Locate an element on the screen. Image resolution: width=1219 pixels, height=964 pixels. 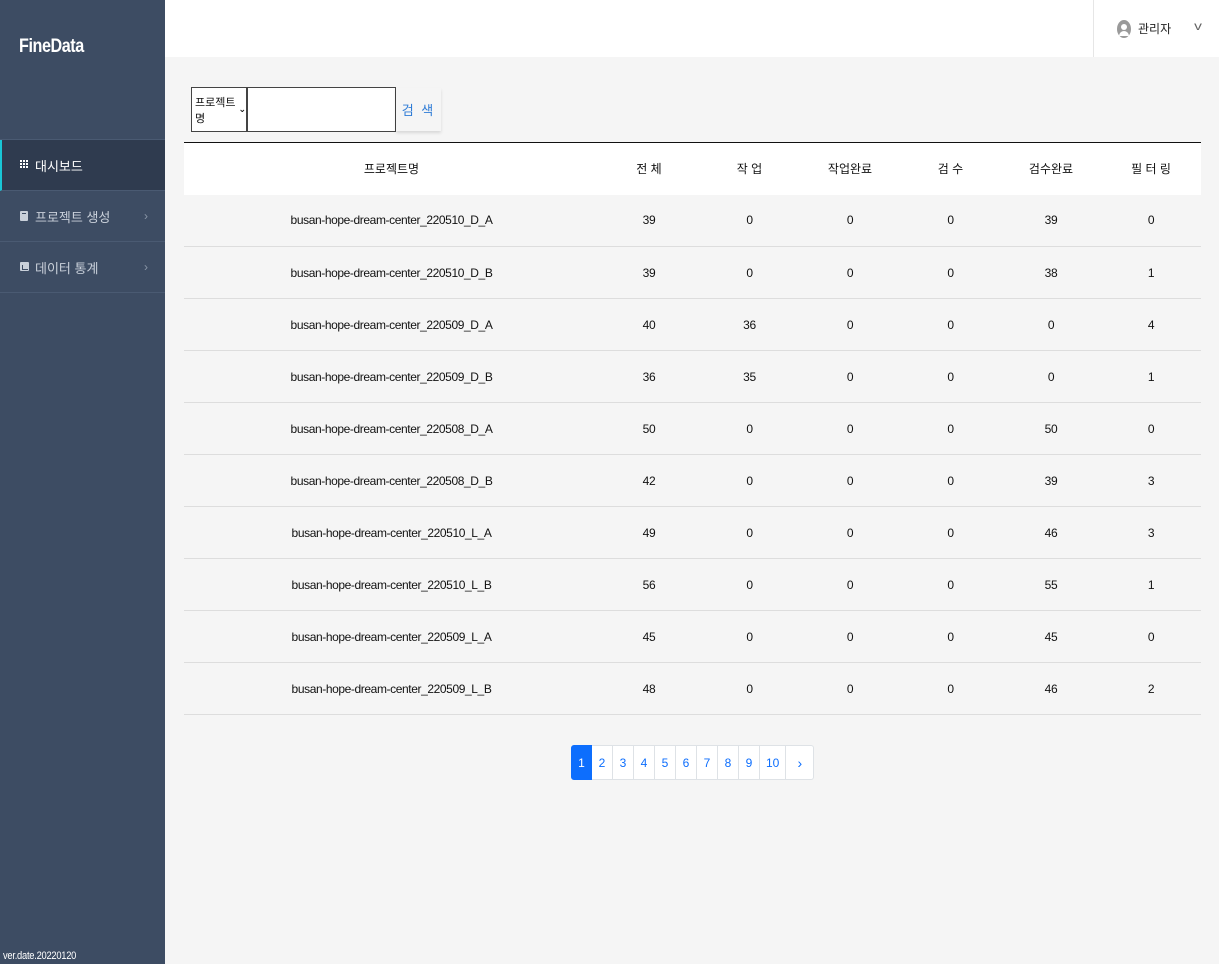
table-cell: 4 is located at coordinates (1151, 324).